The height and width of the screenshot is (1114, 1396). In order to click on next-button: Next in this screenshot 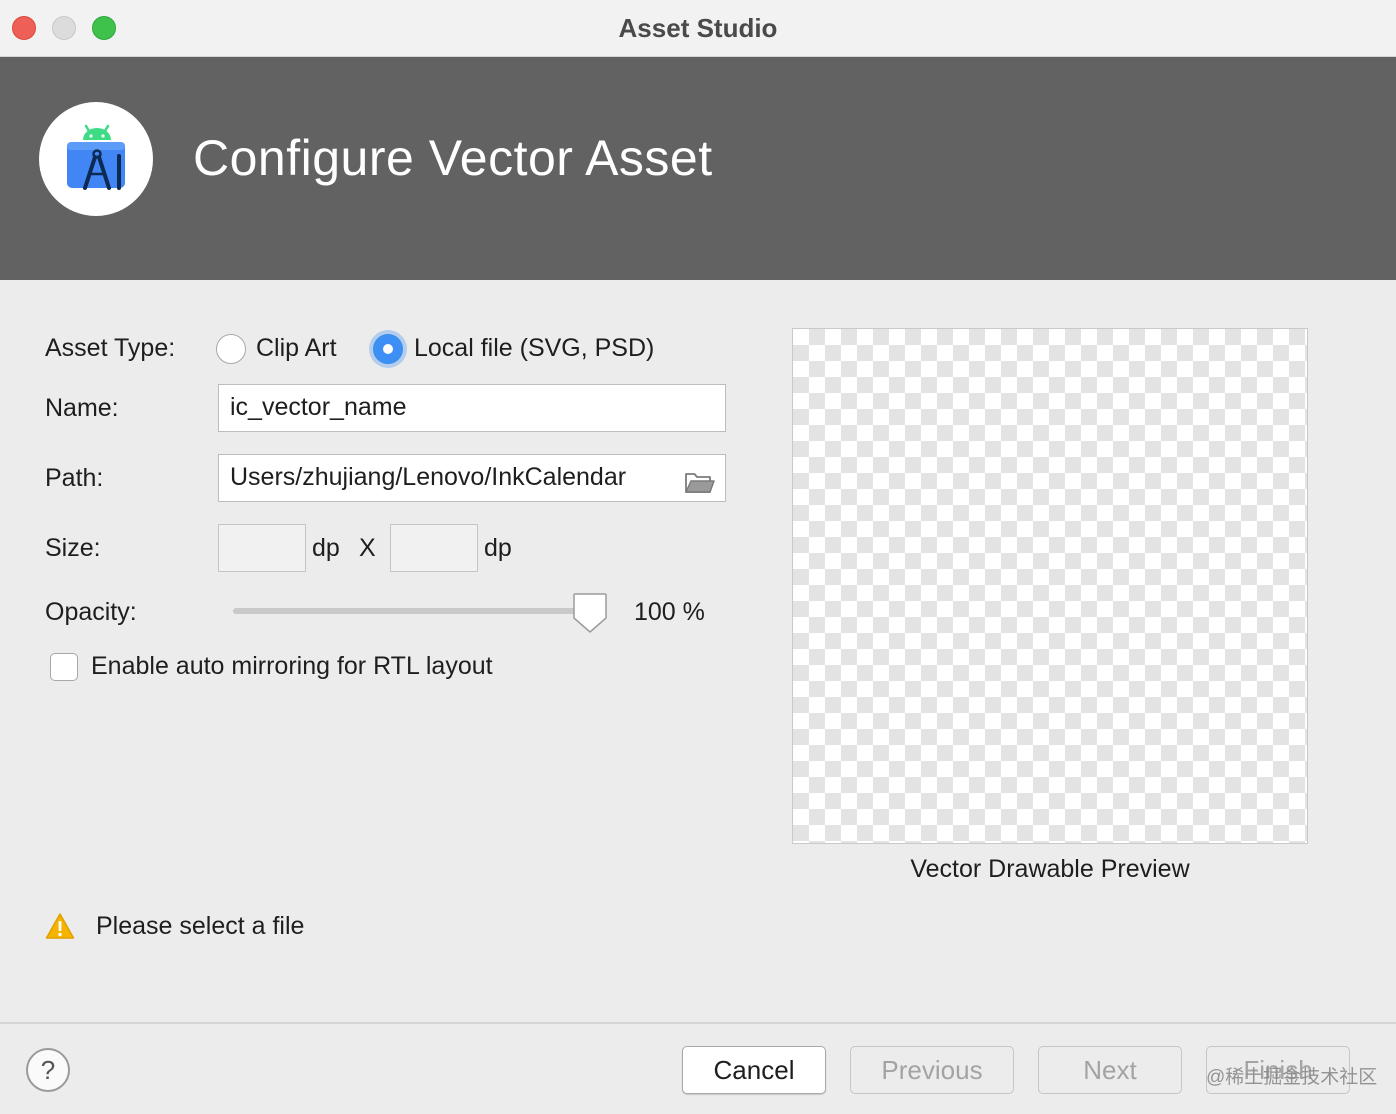, I will do `click(1110, 1070)`.